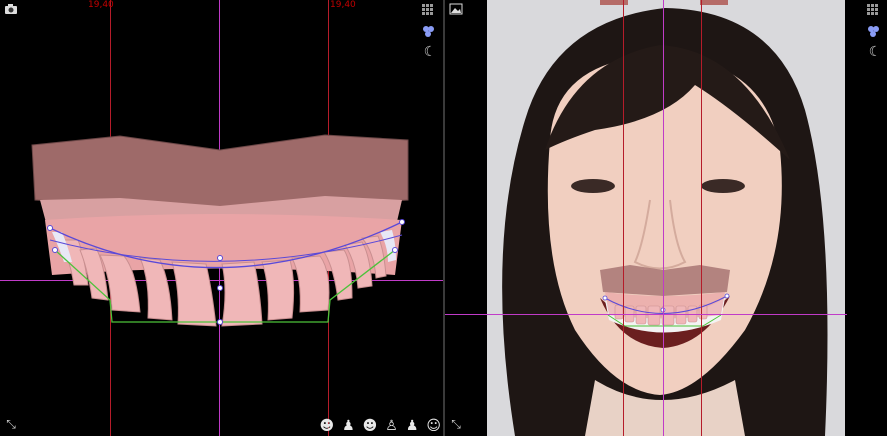 The height and width of the screenshot is (436, 887). I want to click on photo-left-guide, so click(623, 218).